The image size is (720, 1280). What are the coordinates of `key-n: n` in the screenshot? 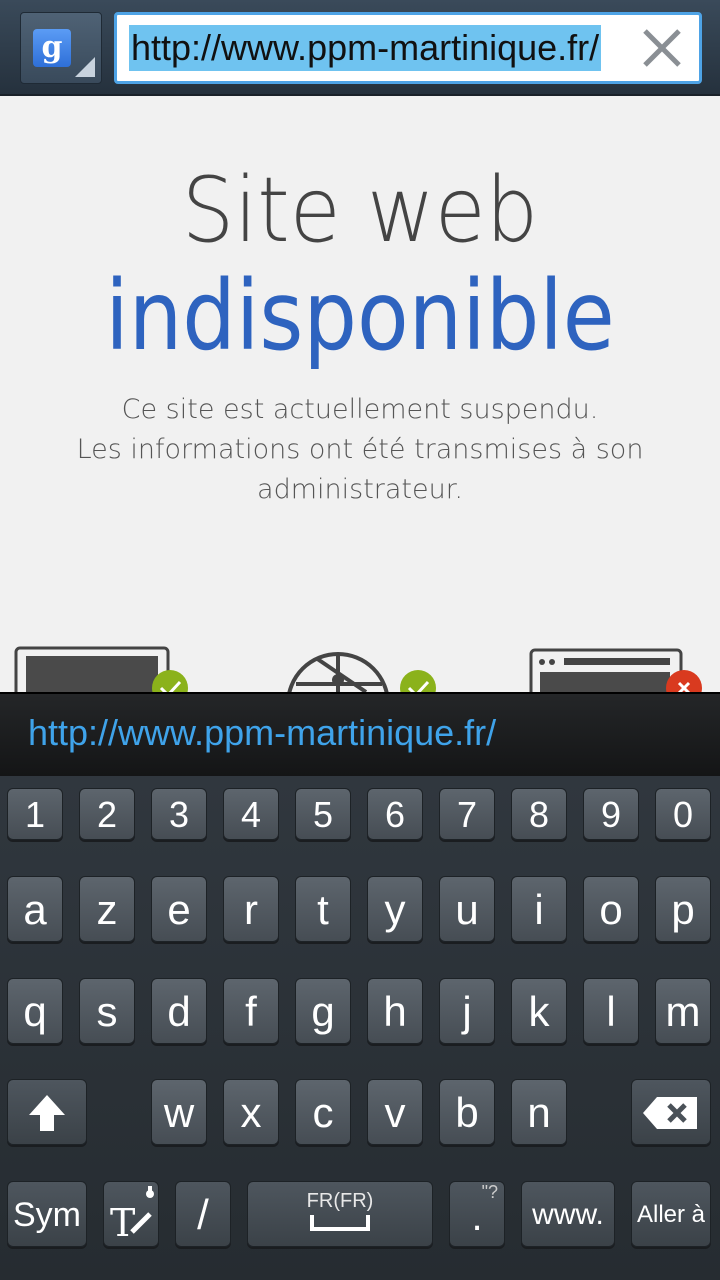 It's located at (539, 1112).